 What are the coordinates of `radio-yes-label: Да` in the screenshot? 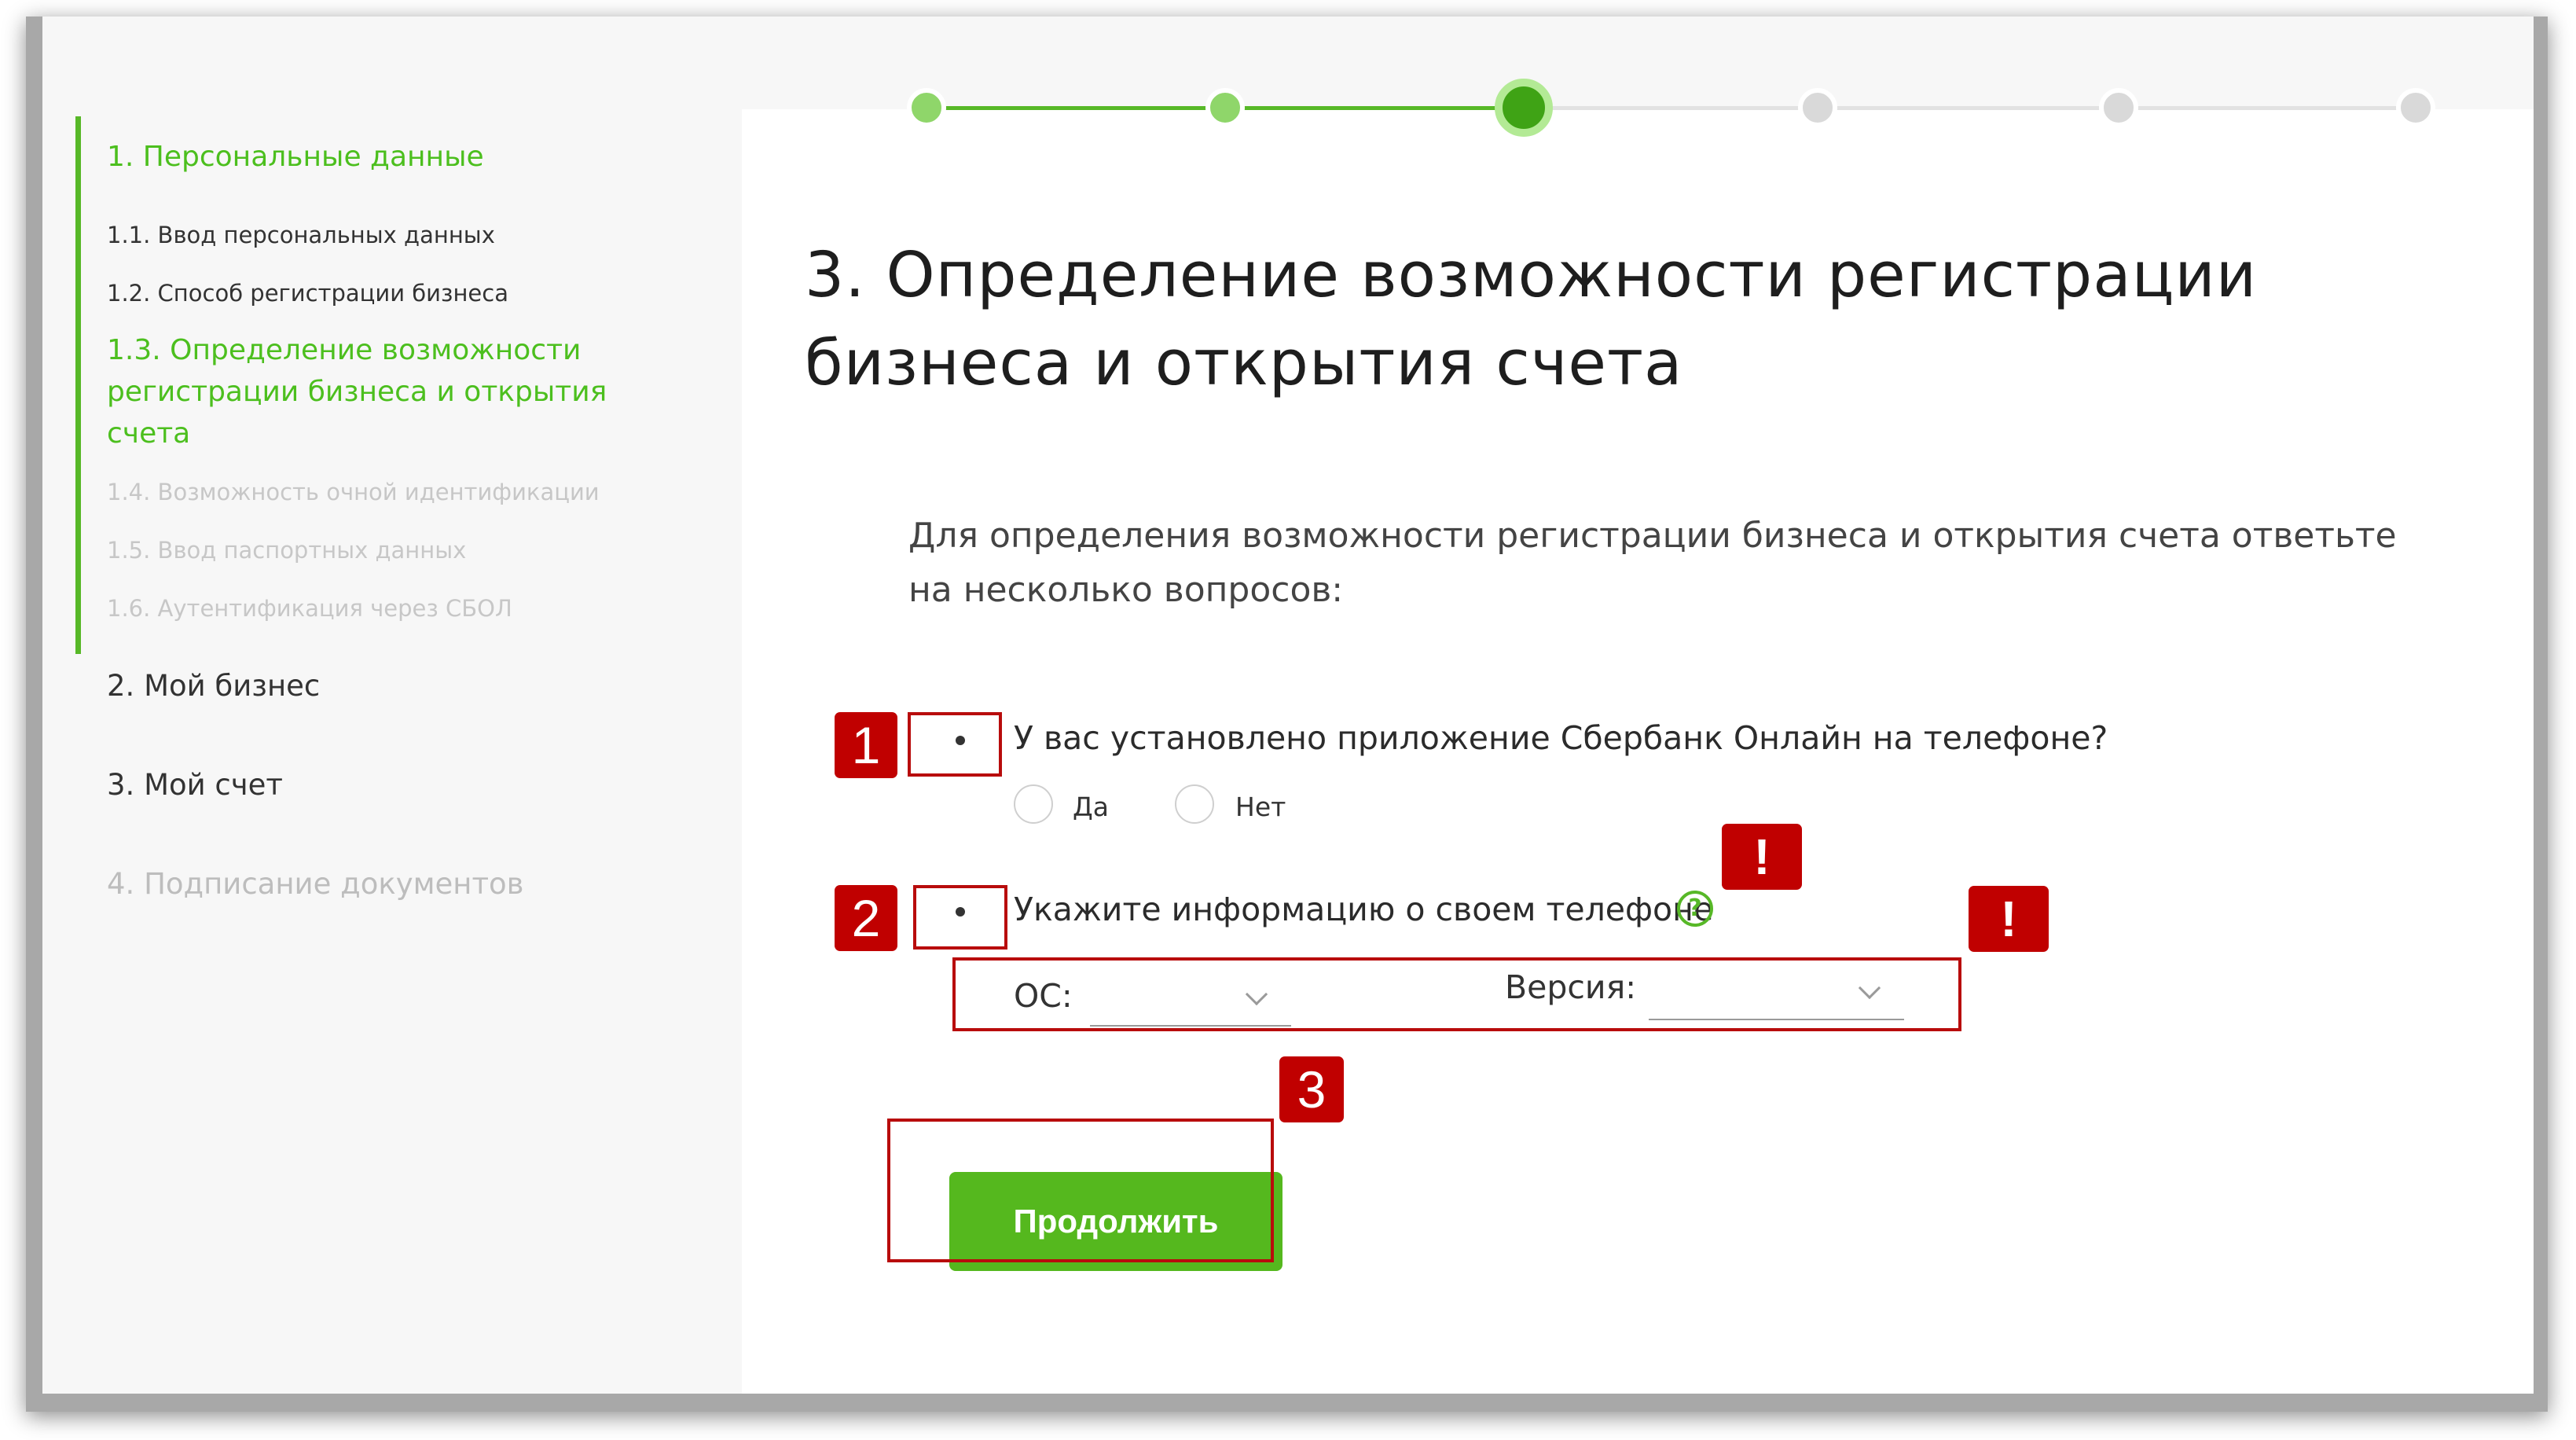 It's located at (1091, 807).